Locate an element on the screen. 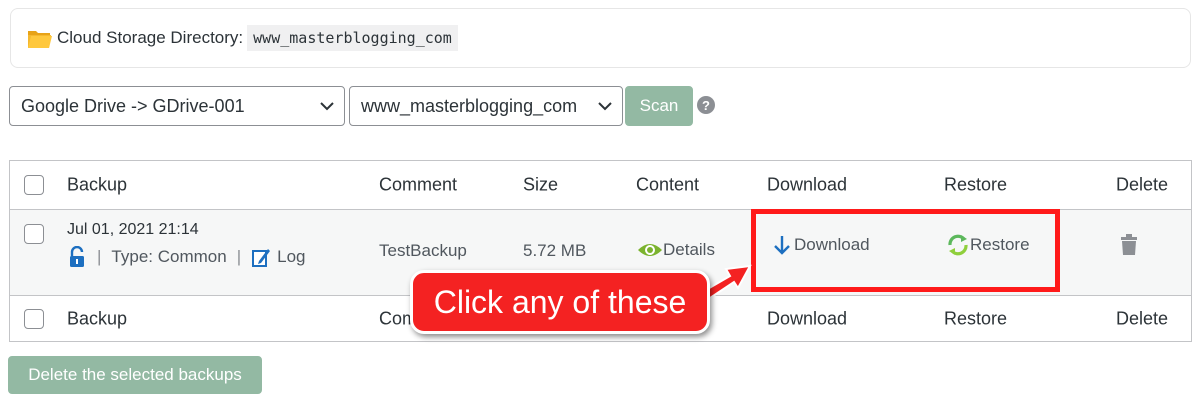  header-backup: Backup is located at coordinates (97, 184).